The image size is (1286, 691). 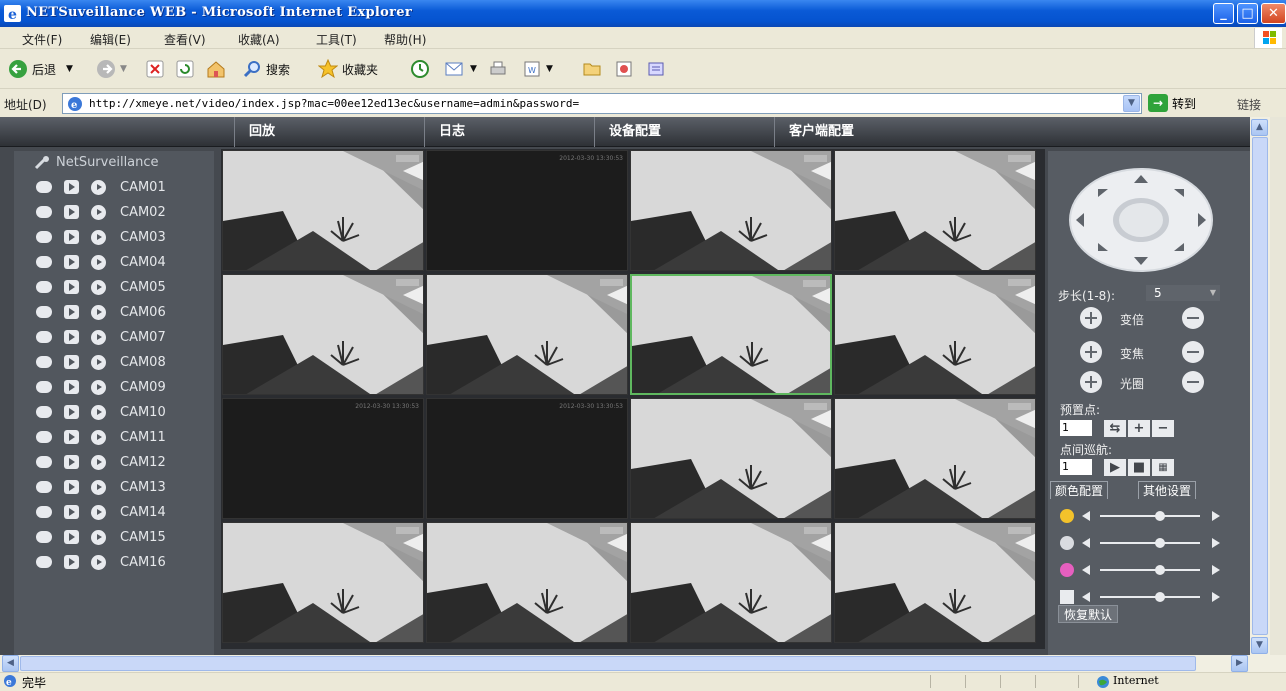 I want to click on increase-icon, so click(x=1216, y=516).